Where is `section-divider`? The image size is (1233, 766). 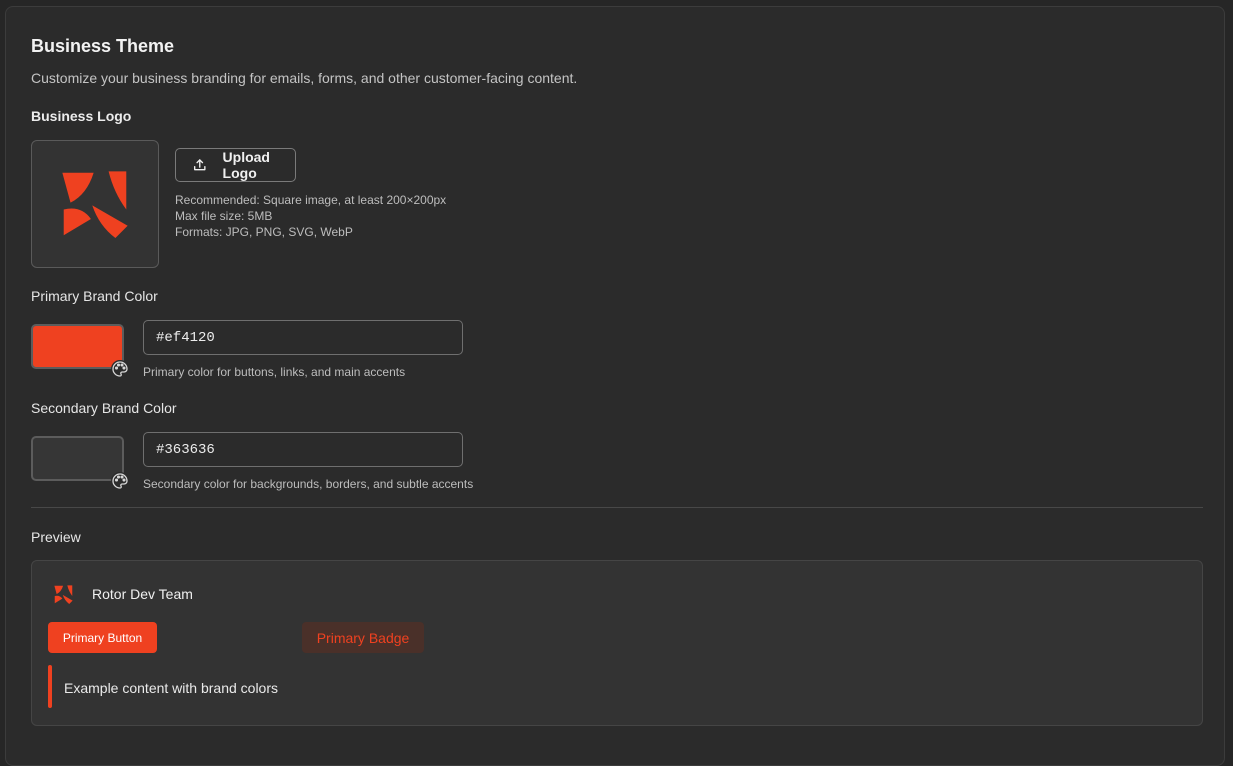 section-divider is located at coordinates (617, 507).